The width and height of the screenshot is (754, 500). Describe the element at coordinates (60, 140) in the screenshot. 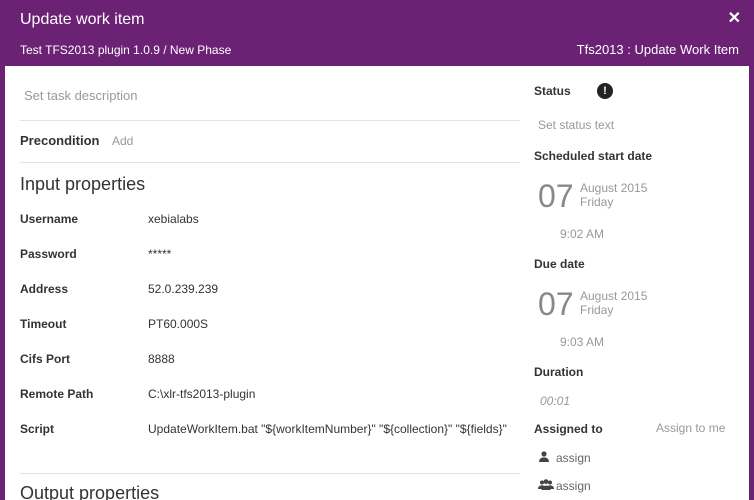

I see `precondition-label: Precondition` at that location.